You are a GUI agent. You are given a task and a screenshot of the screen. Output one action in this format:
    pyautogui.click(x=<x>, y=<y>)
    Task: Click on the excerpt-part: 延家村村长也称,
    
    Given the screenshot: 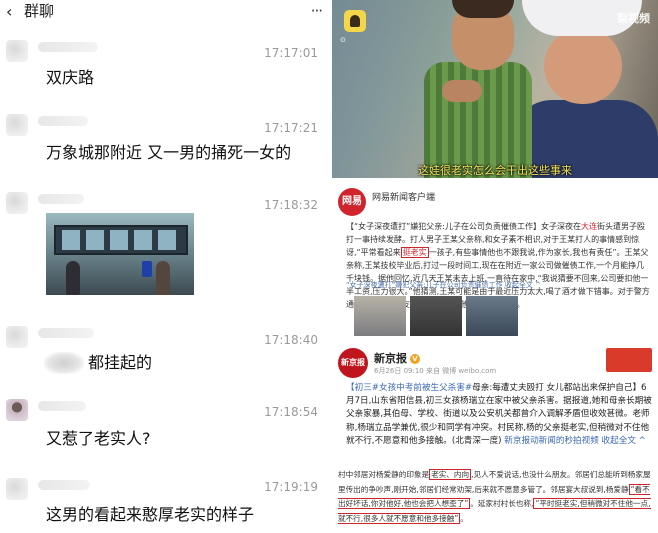 What is the action you would take?
    pyautogui.click(x=505, y=504)
    